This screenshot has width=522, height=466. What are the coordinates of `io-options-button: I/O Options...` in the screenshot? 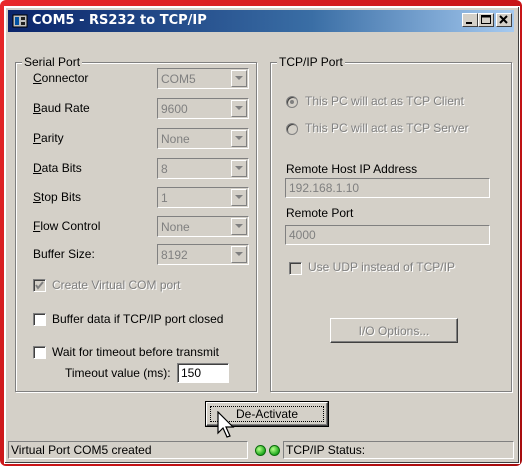 It's located at (394, 330).